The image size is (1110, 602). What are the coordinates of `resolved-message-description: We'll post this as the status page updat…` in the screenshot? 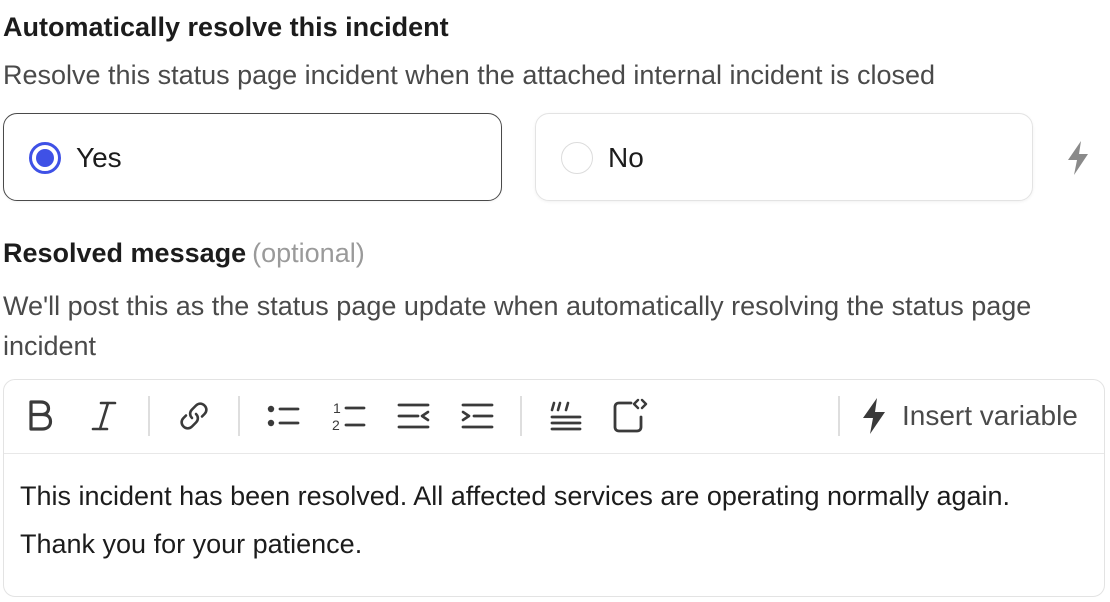 It's located at (517, 326).